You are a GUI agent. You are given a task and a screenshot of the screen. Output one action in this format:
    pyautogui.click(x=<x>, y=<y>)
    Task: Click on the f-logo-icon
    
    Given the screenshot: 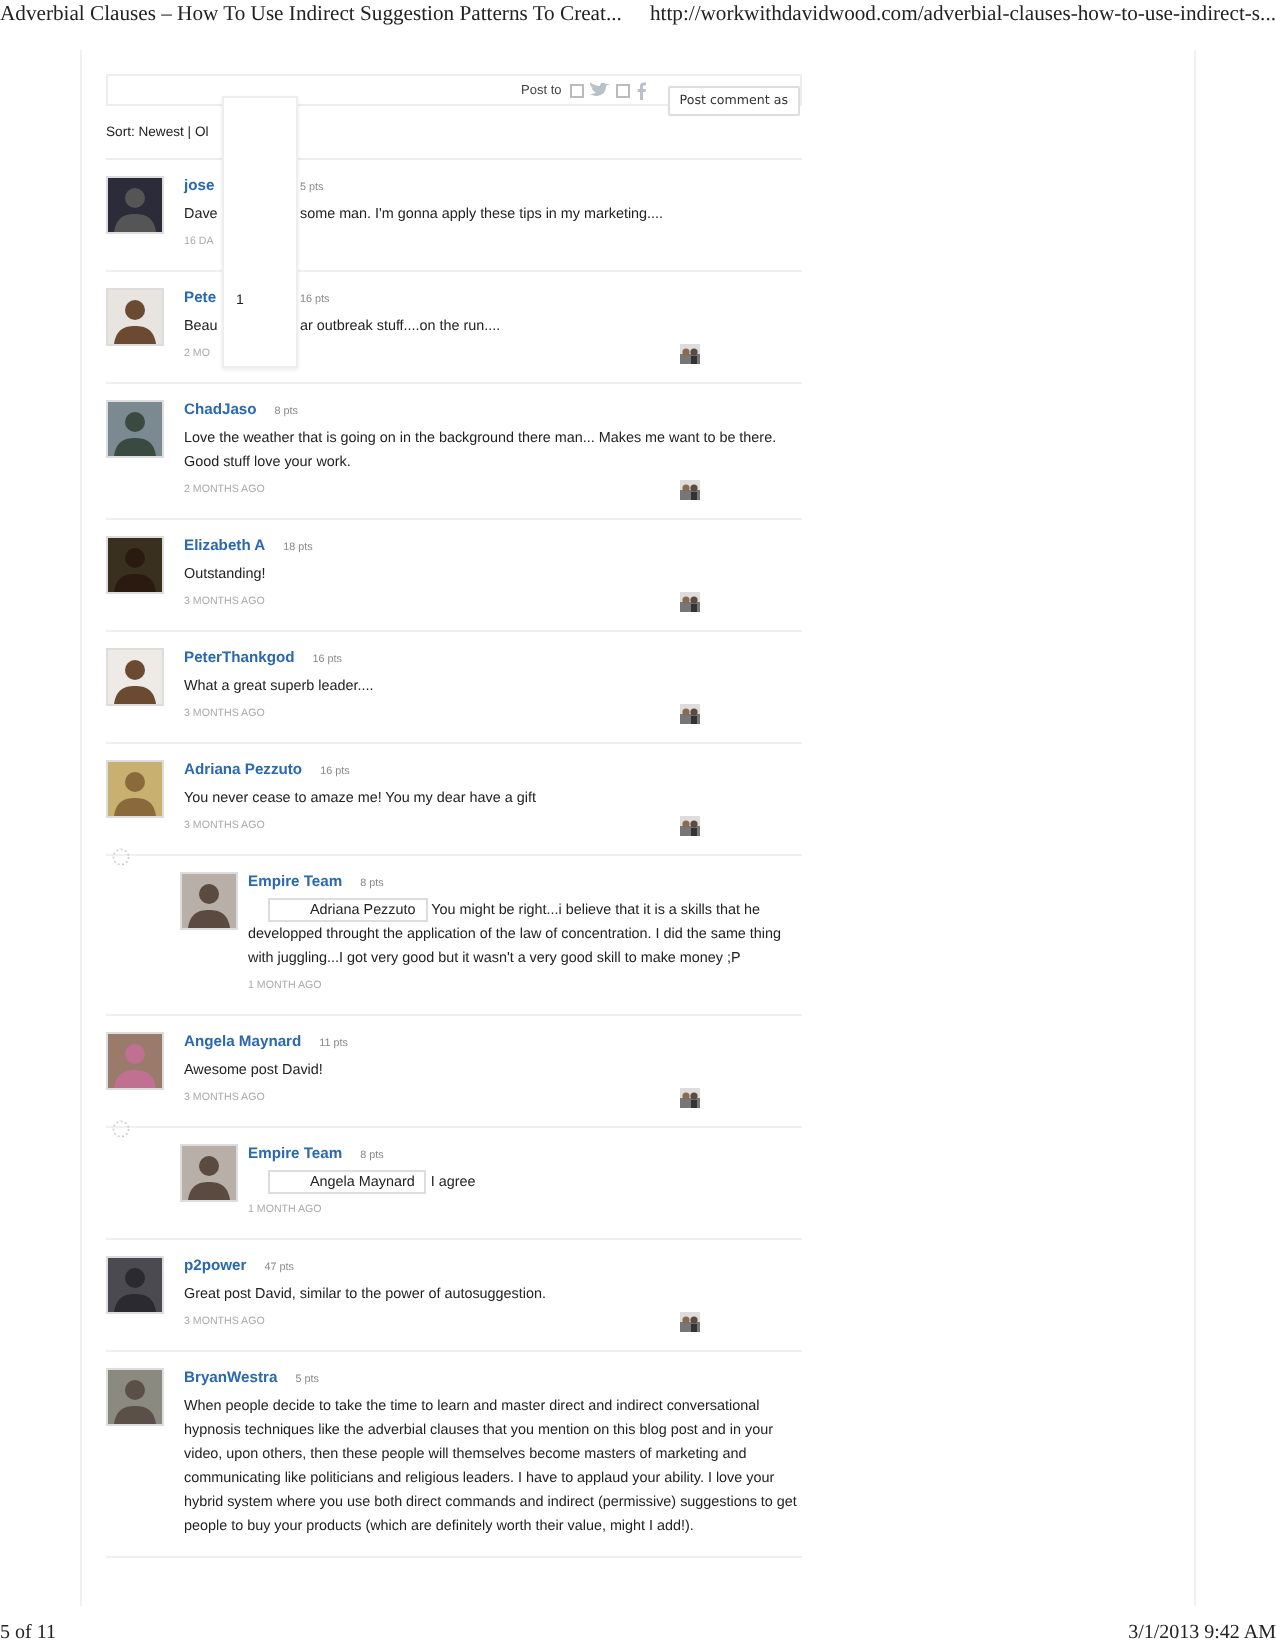 What is the action you would take?
    pyautogui.click(x=640, y=90)
    